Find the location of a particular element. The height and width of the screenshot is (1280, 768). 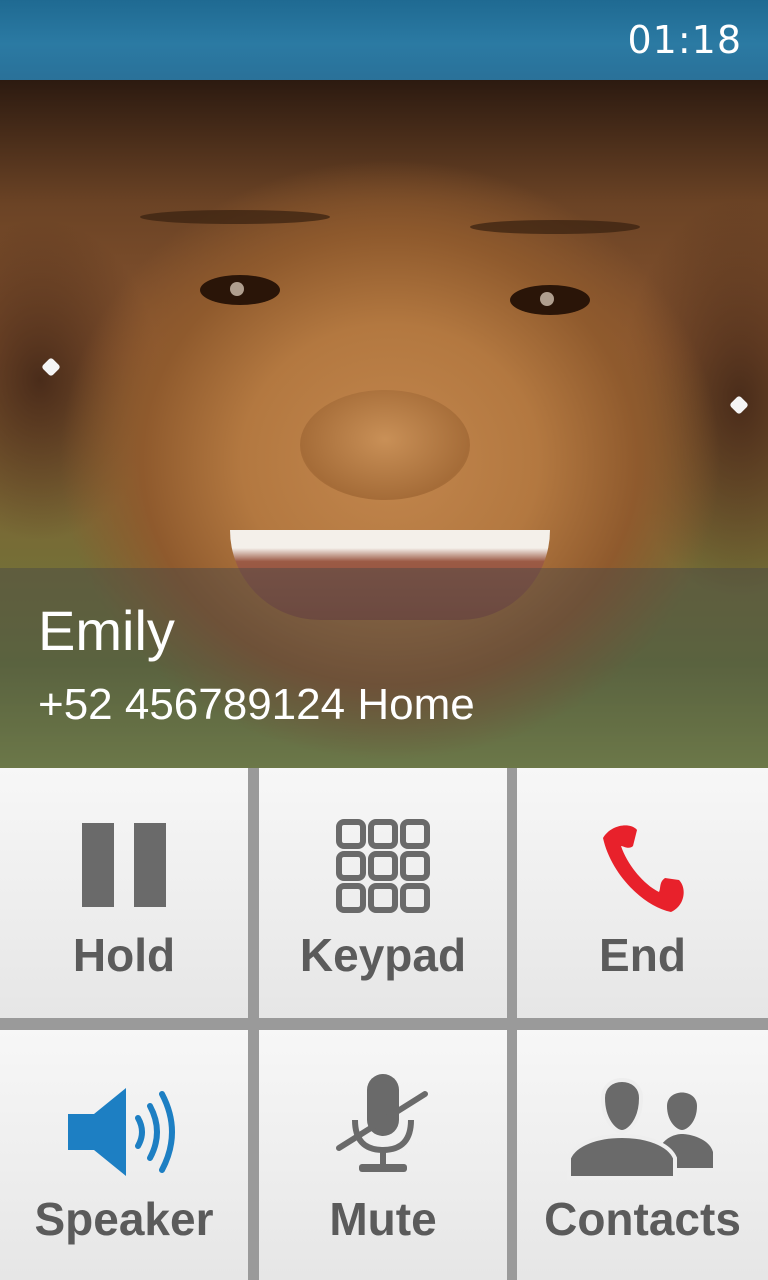

brow-right is located at coordinates (555, 227).